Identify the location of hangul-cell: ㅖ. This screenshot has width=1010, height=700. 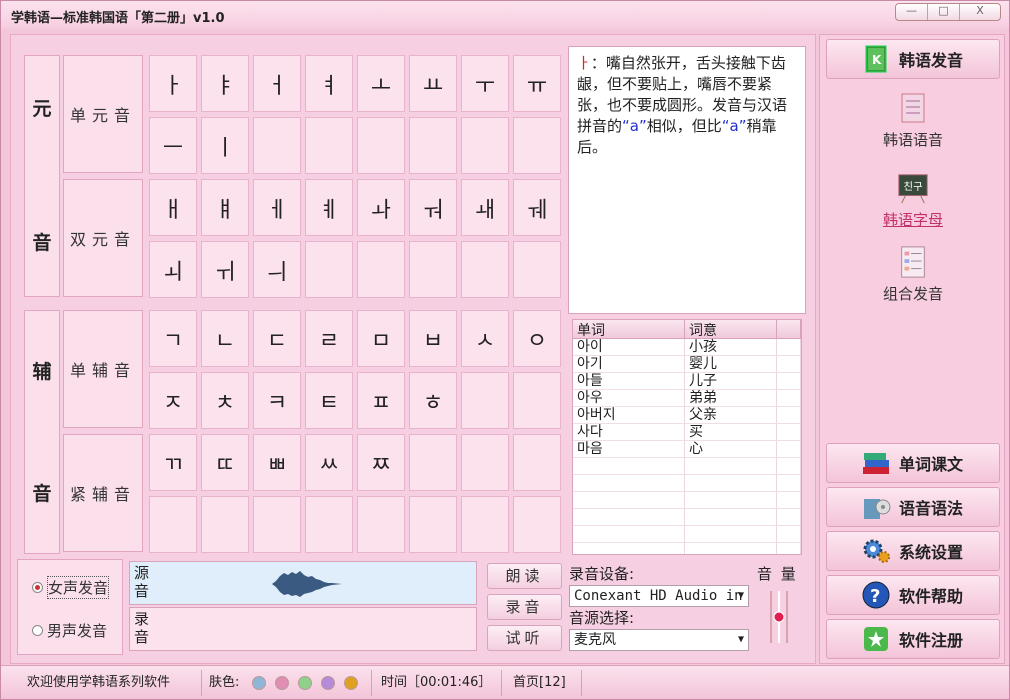
(329, 207).